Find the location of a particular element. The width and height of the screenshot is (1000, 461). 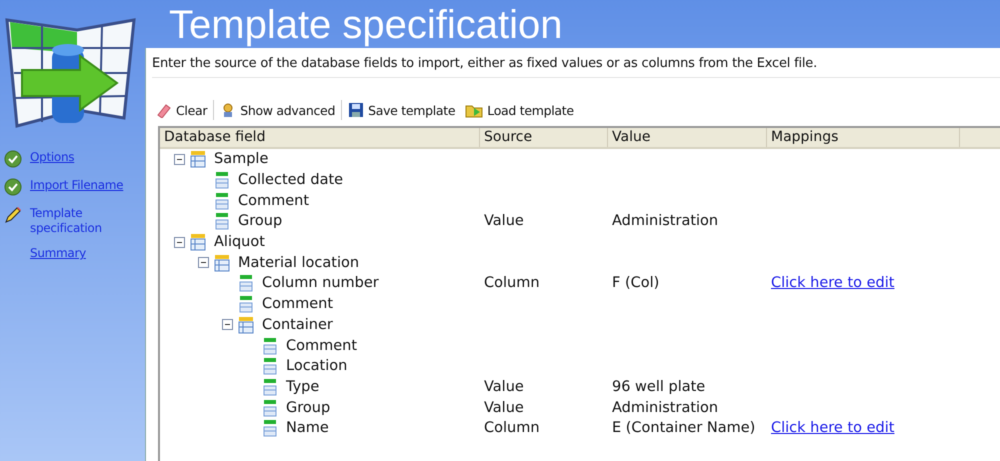

step-link: Summary is located at coordinates (58, 253).